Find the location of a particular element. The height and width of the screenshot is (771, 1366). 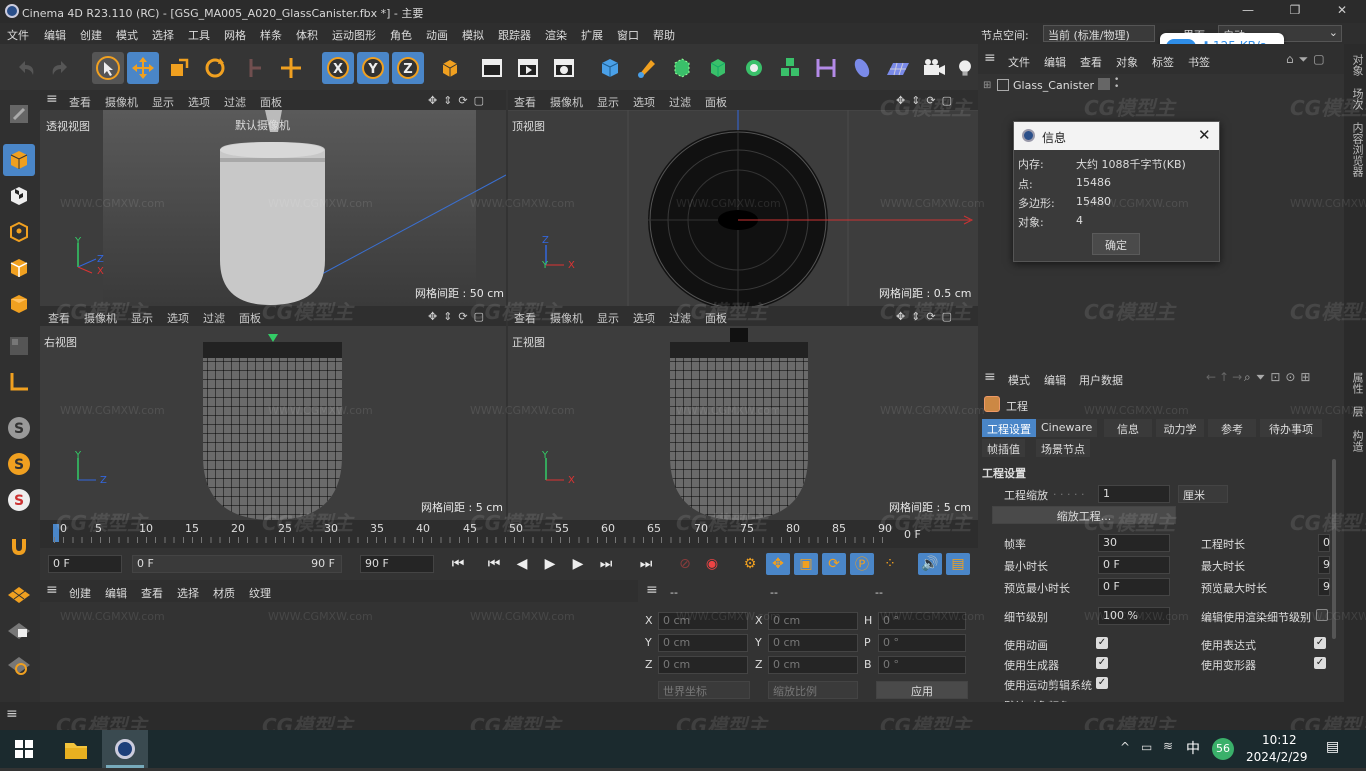

snap-button: S is located at coordinates (19, 428).